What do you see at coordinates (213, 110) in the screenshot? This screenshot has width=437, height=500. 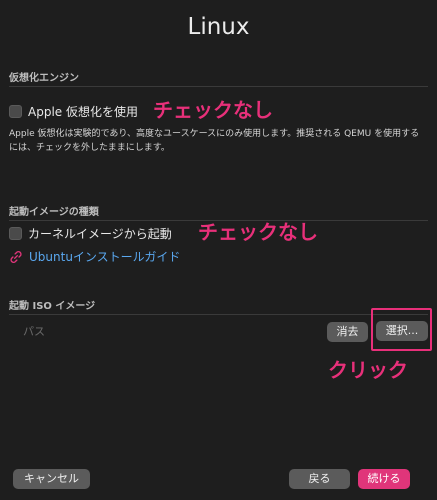 I see `annotation-no-check-1: チェックなし` at bounding box center [213, 110].